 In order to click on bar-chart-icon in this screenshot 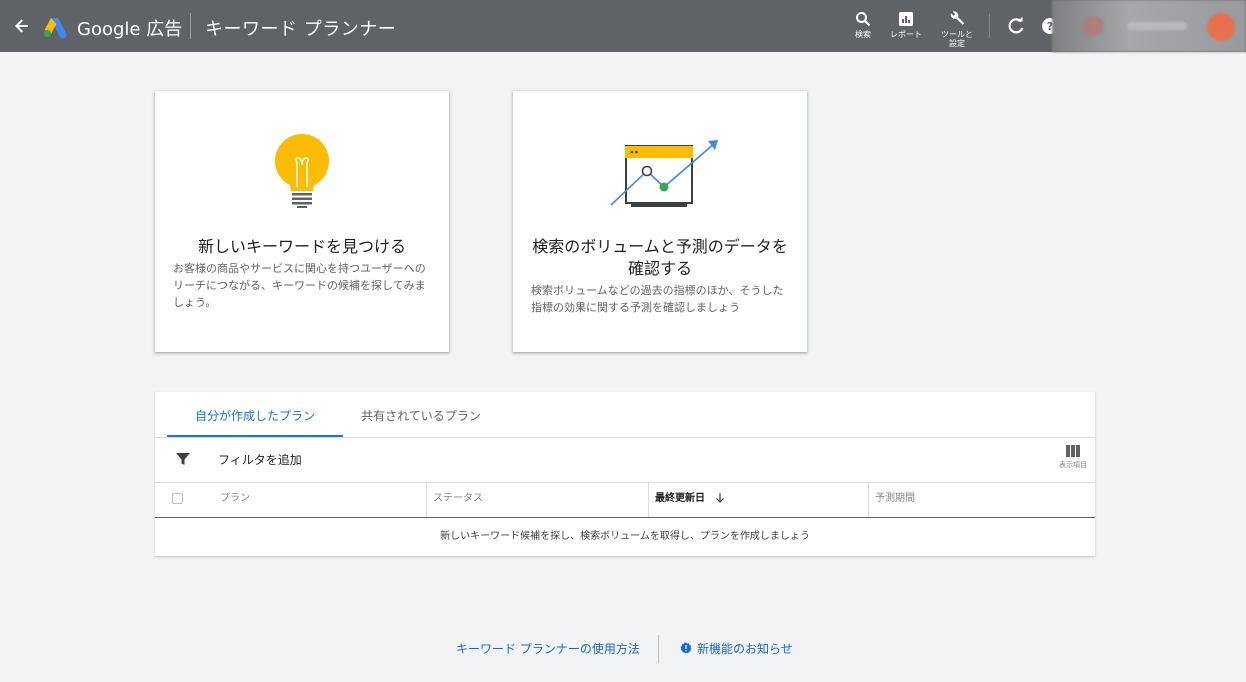, I will do `click(906, 19)`.